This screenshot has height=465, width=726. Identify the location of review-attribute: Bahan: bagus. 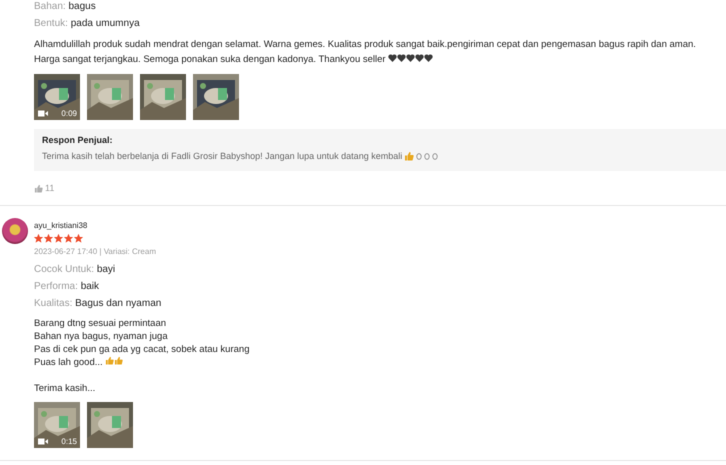
(65, 7).